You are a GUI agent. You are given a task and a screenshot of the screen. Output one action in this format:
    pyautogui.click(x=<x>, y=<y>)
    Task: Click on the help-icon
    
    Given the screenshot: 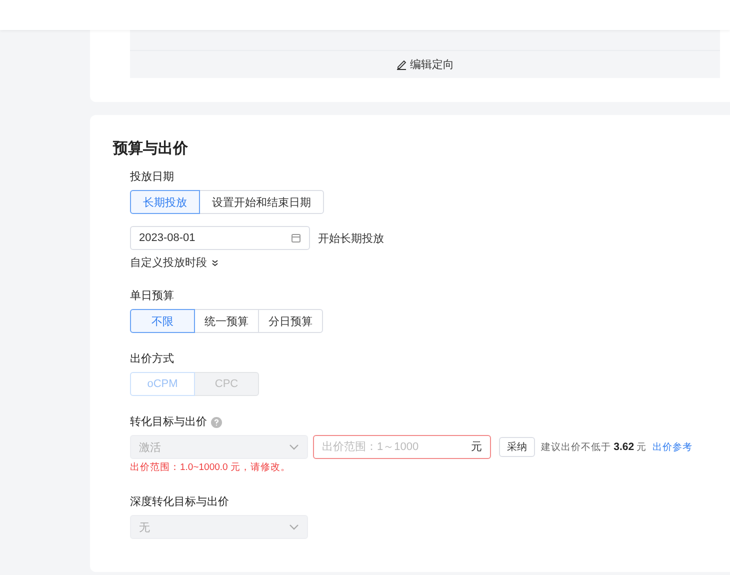 What is the action you would take?
    pyautogui.click(x=216, y=422)
    